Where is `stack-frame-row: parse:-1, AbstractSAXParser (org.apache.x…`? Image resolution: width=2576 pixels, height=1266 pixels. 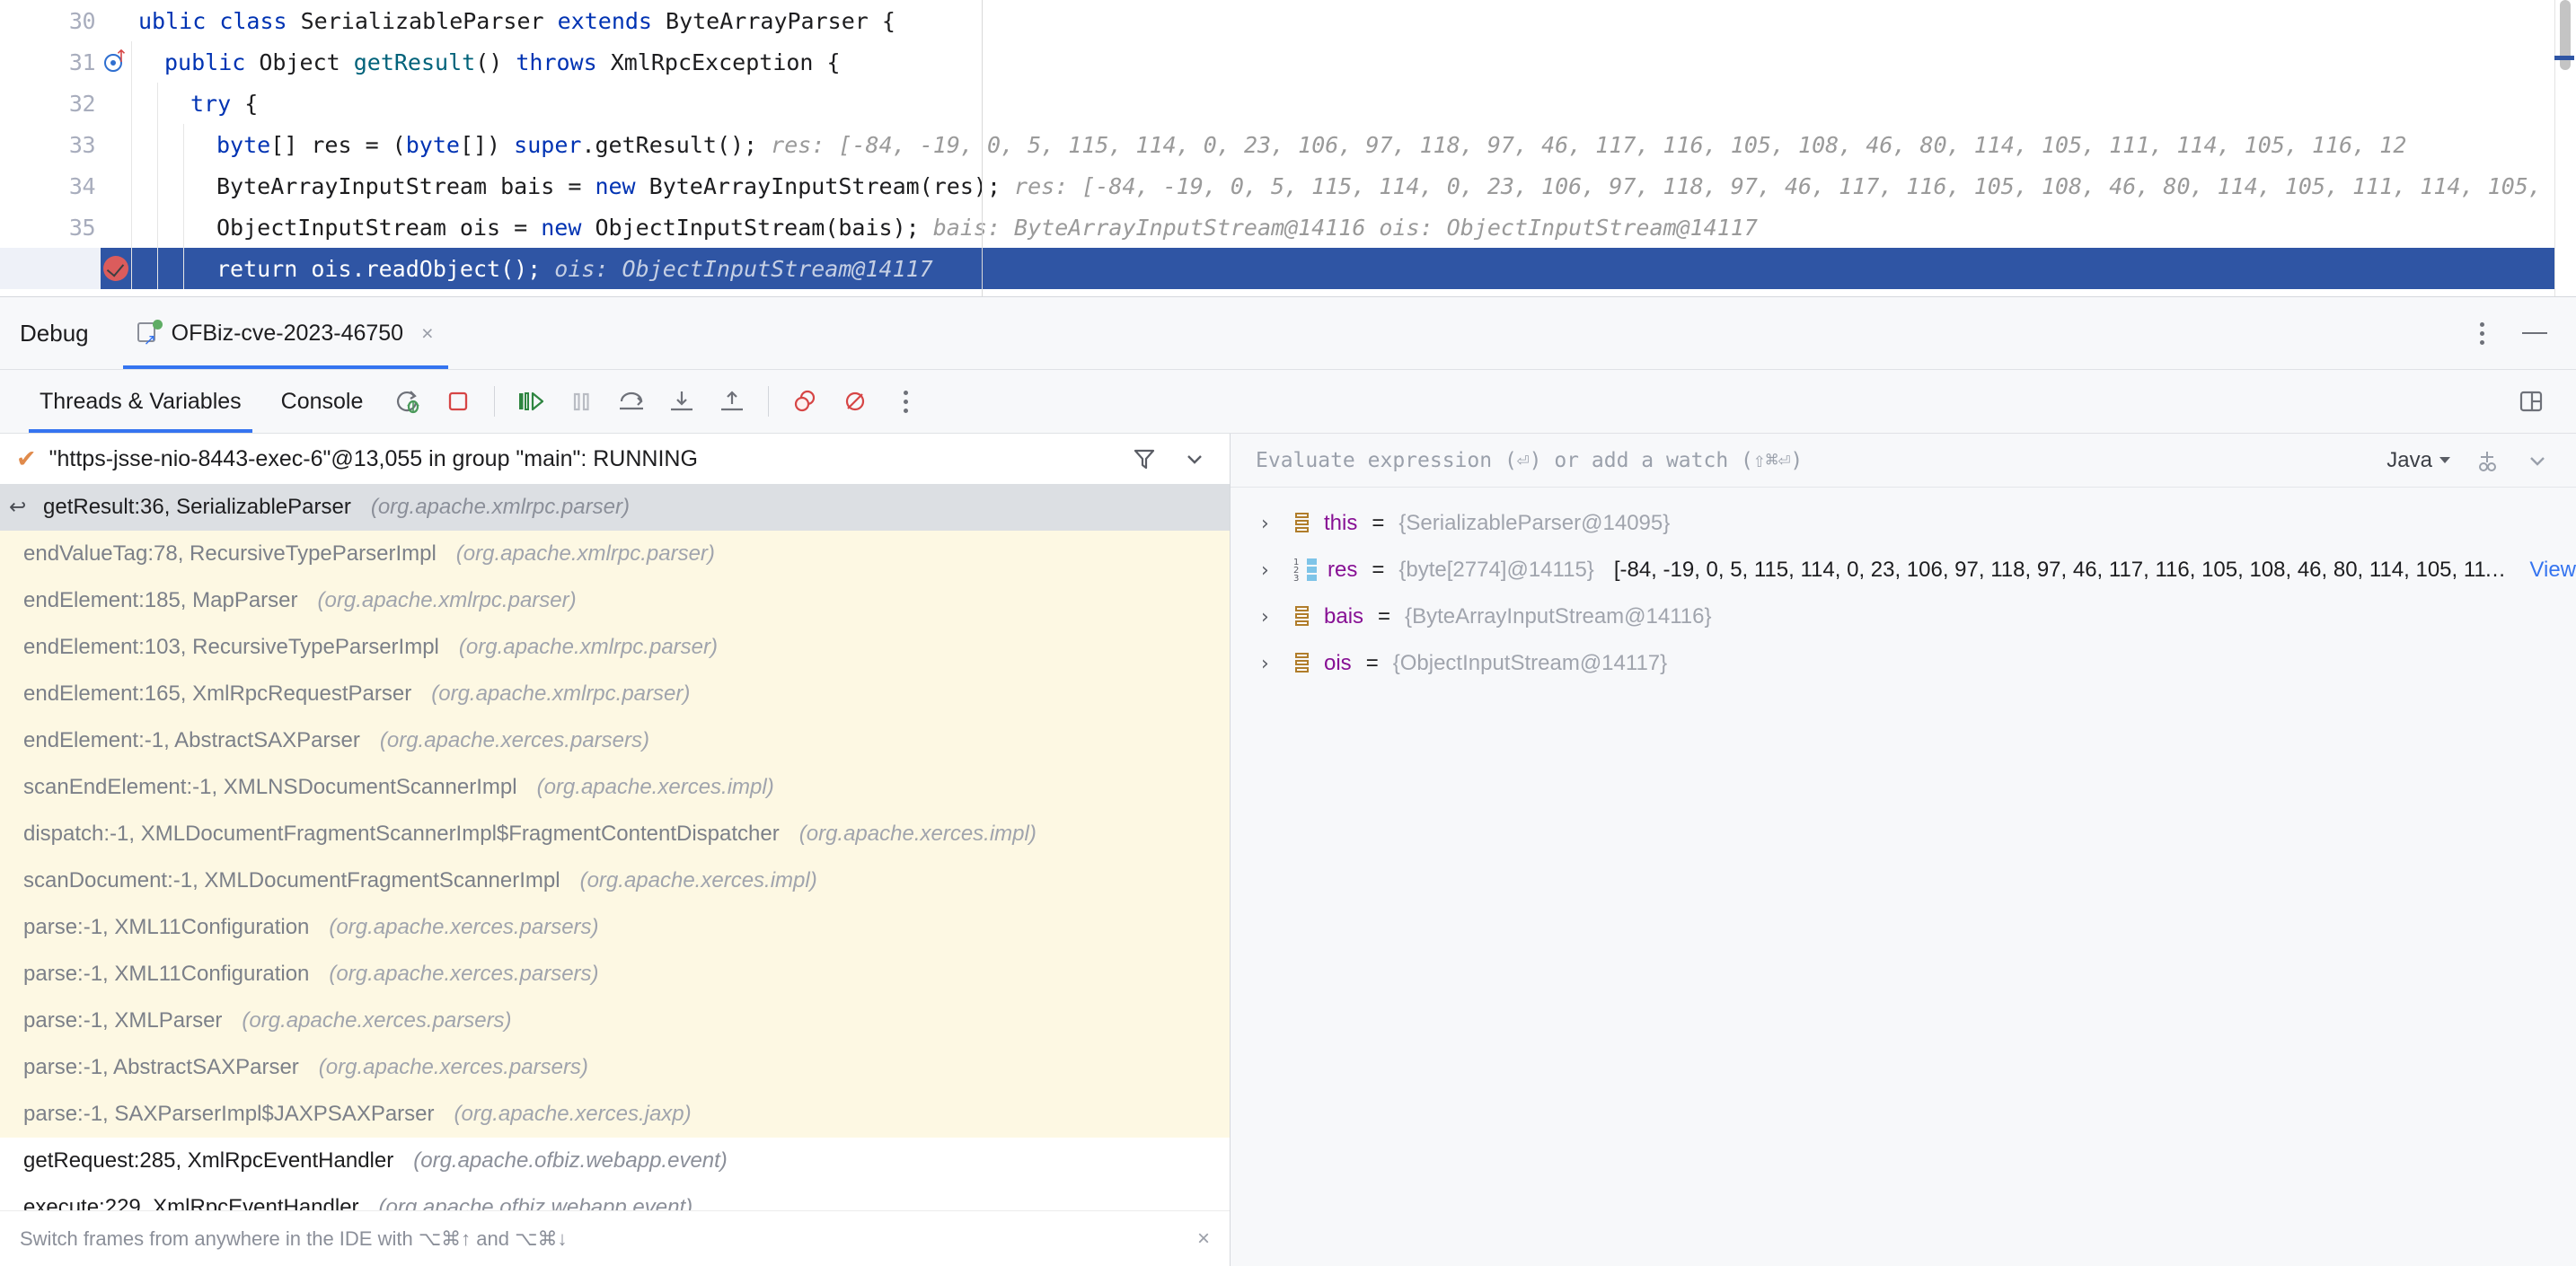 stack-frame-row: parse:-1, AbstractSAXParser (org.apache.x… is located at coordinates (615, 1067).